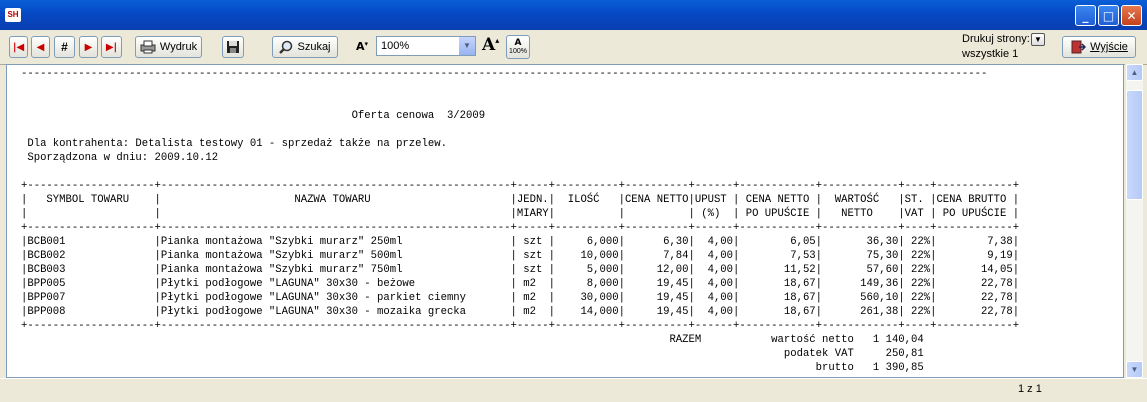  What do you see at coordinates (178, 47) in the screenshot?
I see `print-label: Wydruk` at bounding box center [178, 47].